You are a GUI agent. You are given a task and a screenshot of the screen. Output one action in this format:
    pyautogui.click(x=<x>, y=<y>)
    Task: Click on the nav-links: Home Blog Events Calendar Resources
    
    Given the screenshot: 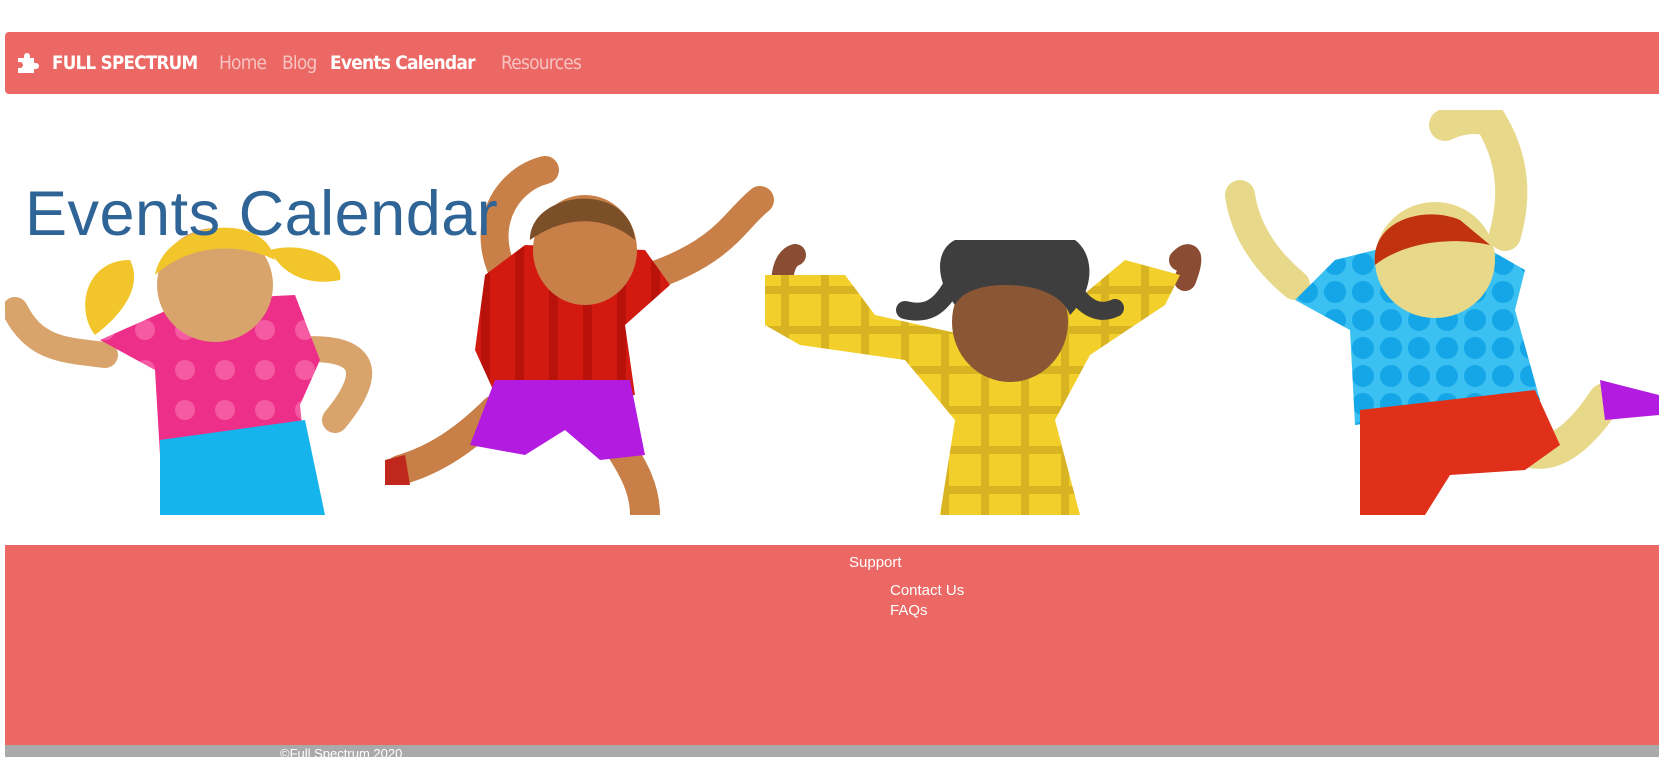 What is the action you would take?
    pyautogui.click(x=409, y=63)
    